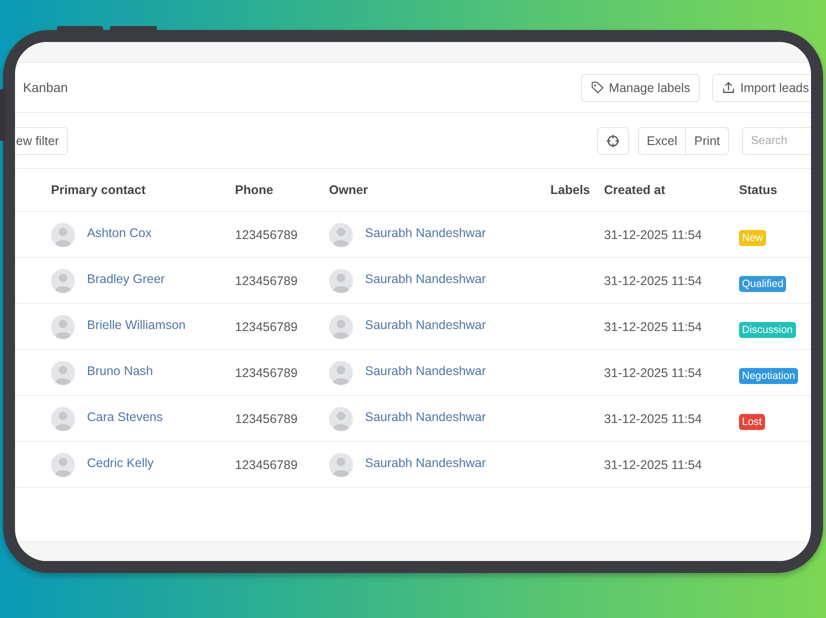 Image resolution: width=826 pixels, height=618 pixels. What do you see at coordinates (762, 284) in the screenshot?
I see `status-badge: Qualified` at bounding box center [762, 284].